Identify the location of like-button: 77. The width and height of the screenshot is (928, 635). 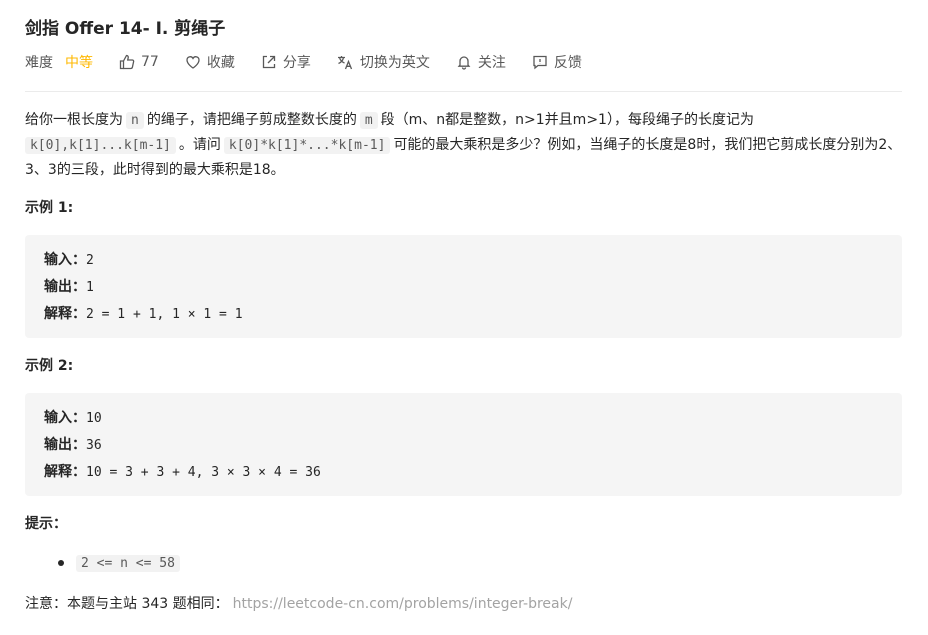
(139, 62).